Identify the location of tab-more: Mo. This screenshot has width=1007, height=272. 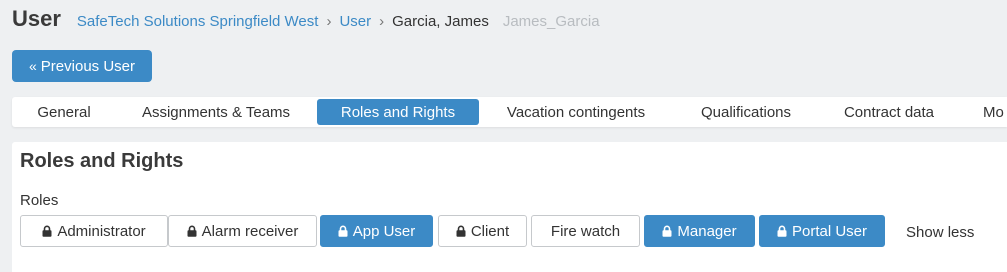
(995, 112).